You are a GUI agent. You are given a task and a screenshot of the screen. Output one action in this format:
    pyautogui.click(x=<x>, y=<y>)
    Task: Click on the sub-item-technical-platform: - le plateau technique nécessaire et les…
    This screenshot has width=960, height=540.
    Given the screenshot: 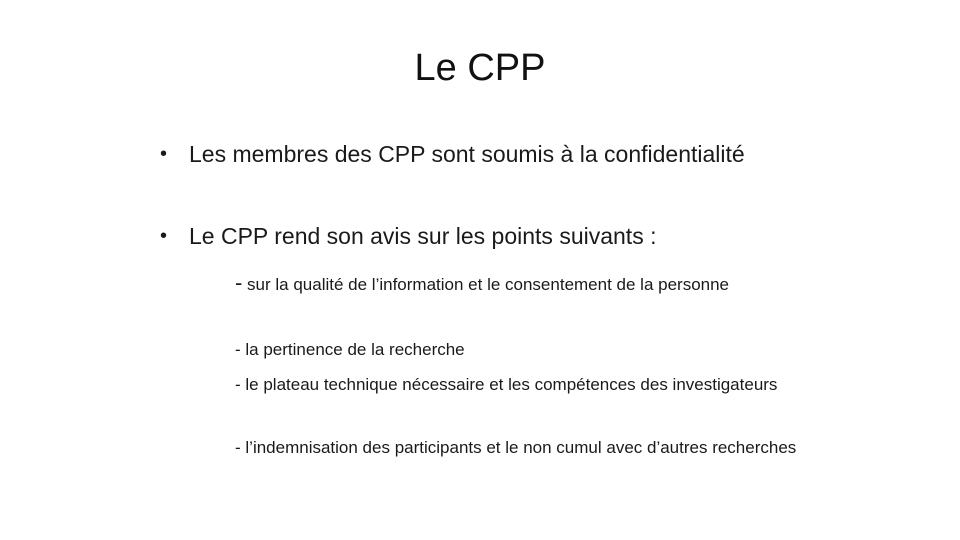 What is the action you would take?
    pyautogui.click(x=506, y=384)
    